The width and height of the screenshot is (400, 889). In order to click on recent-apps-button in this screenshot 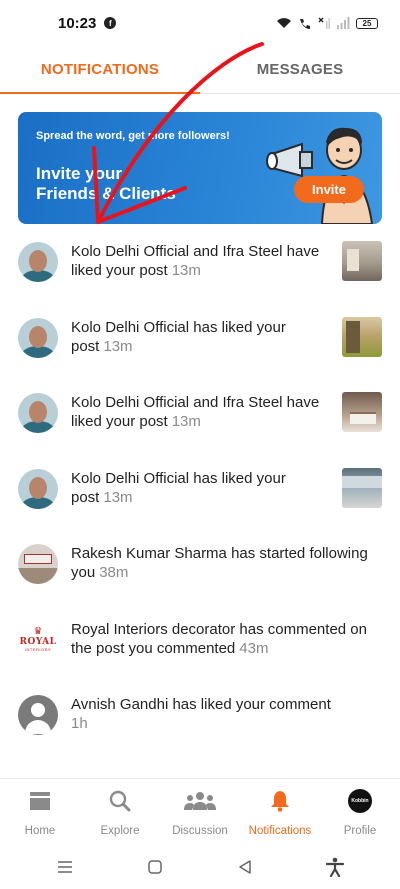, I will do `click(65, 867)`.